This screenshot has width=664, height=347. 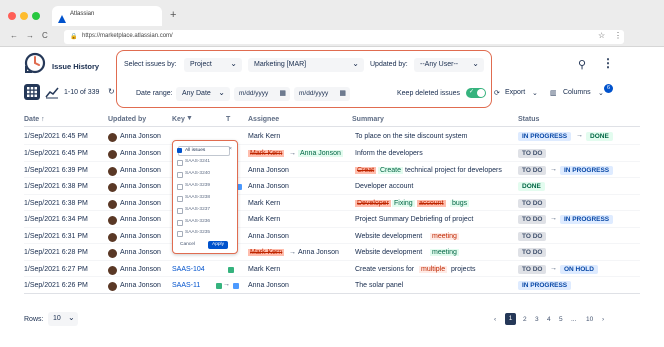 What do you see at coordinates (218, 245) in the screenshot?
I see `dd-apply-button: Apply` at bounding box center [218, 245].